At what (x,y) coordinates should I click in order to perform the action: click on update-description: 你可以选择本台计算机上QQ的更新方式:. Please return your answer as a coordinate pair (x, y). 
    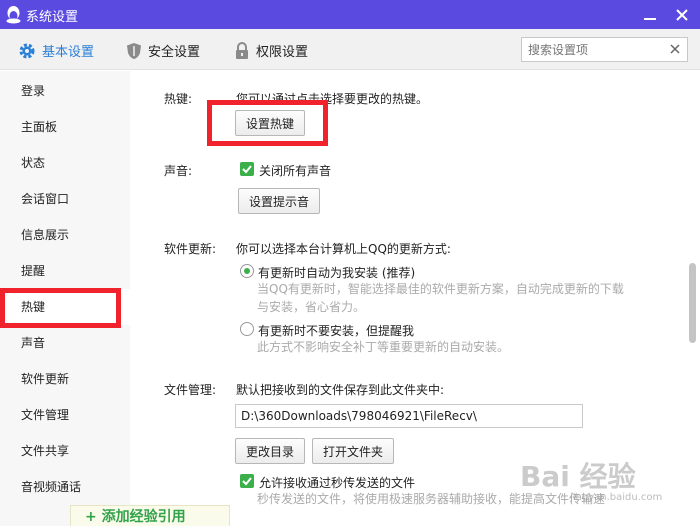
    Looking at the image, I should click on (343, 249).